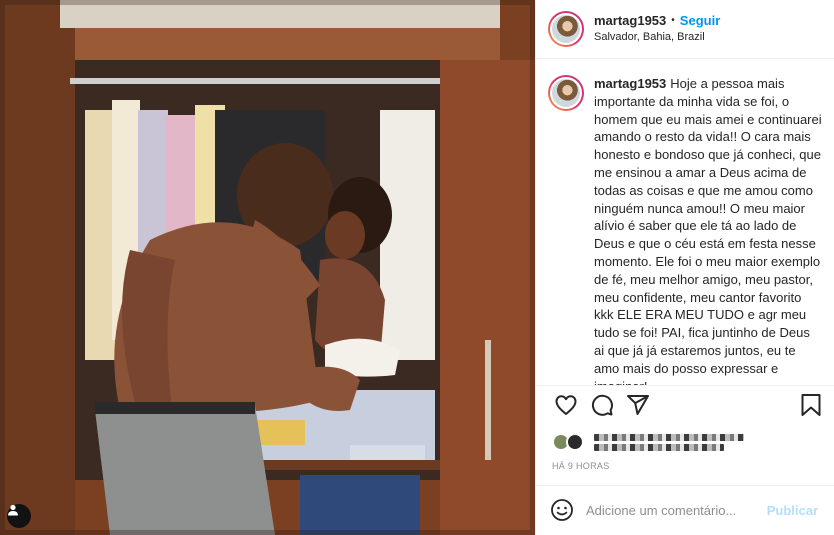 The height and width of the screenshot is (535, 834). Describe the element at coordinates (676, 510) in the screenshot. I see `comment-input` at that location.